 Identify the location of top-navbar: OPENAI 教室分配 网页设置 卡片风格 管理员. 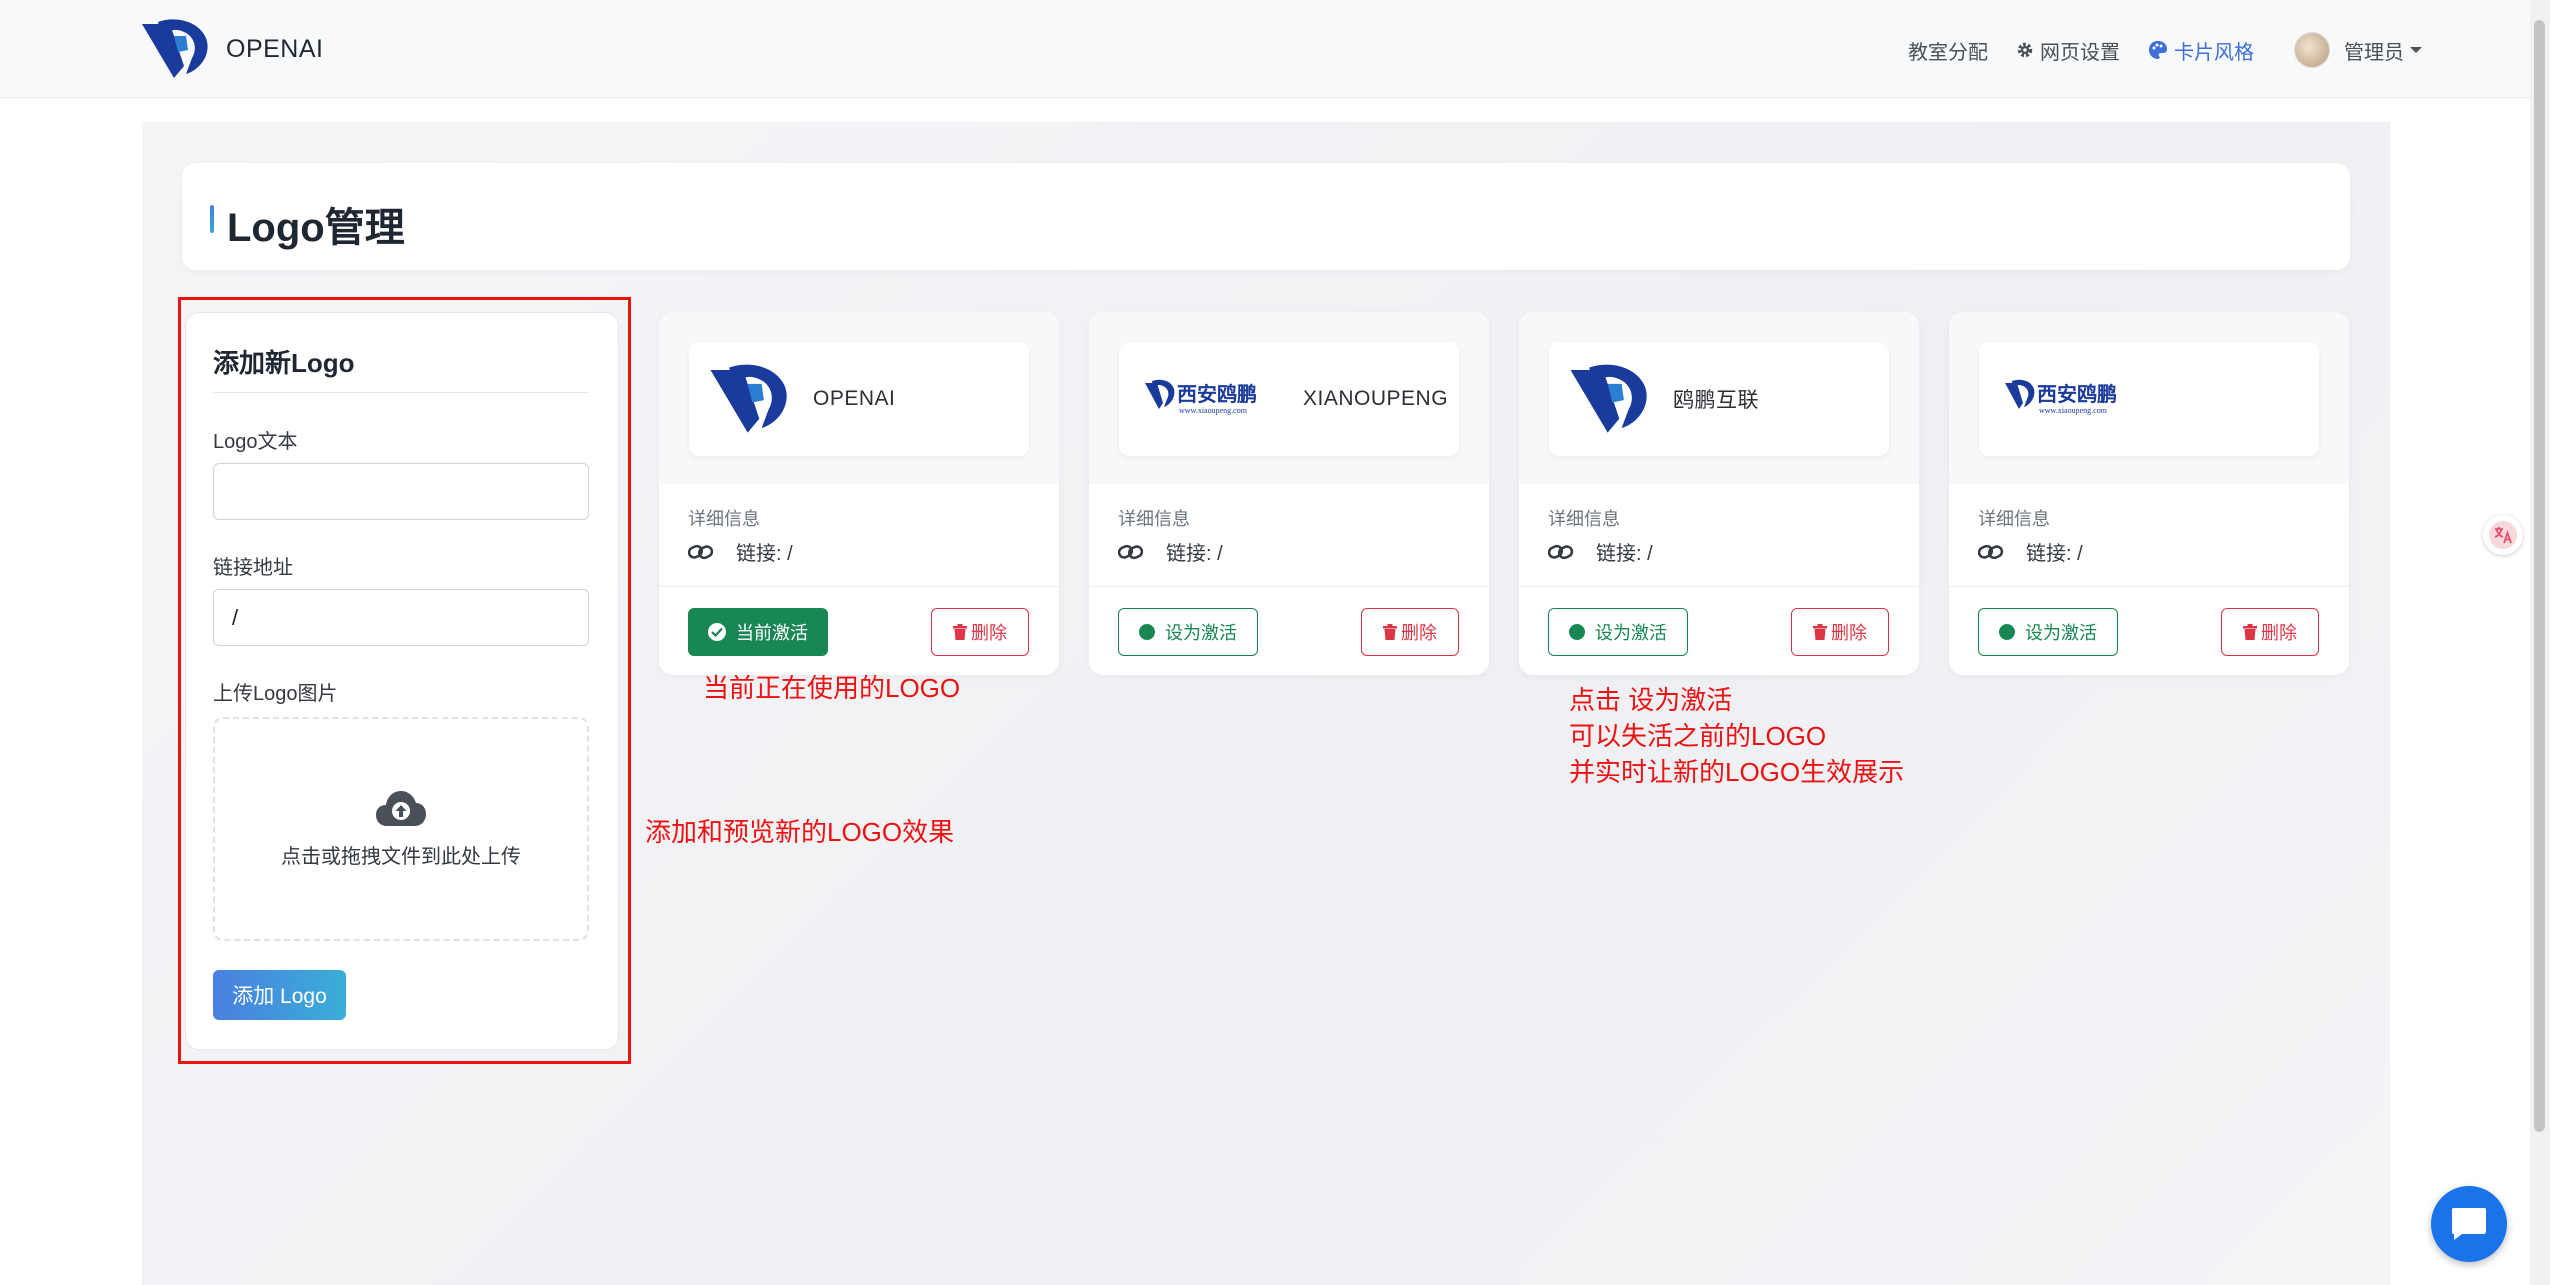
(1265, 49).